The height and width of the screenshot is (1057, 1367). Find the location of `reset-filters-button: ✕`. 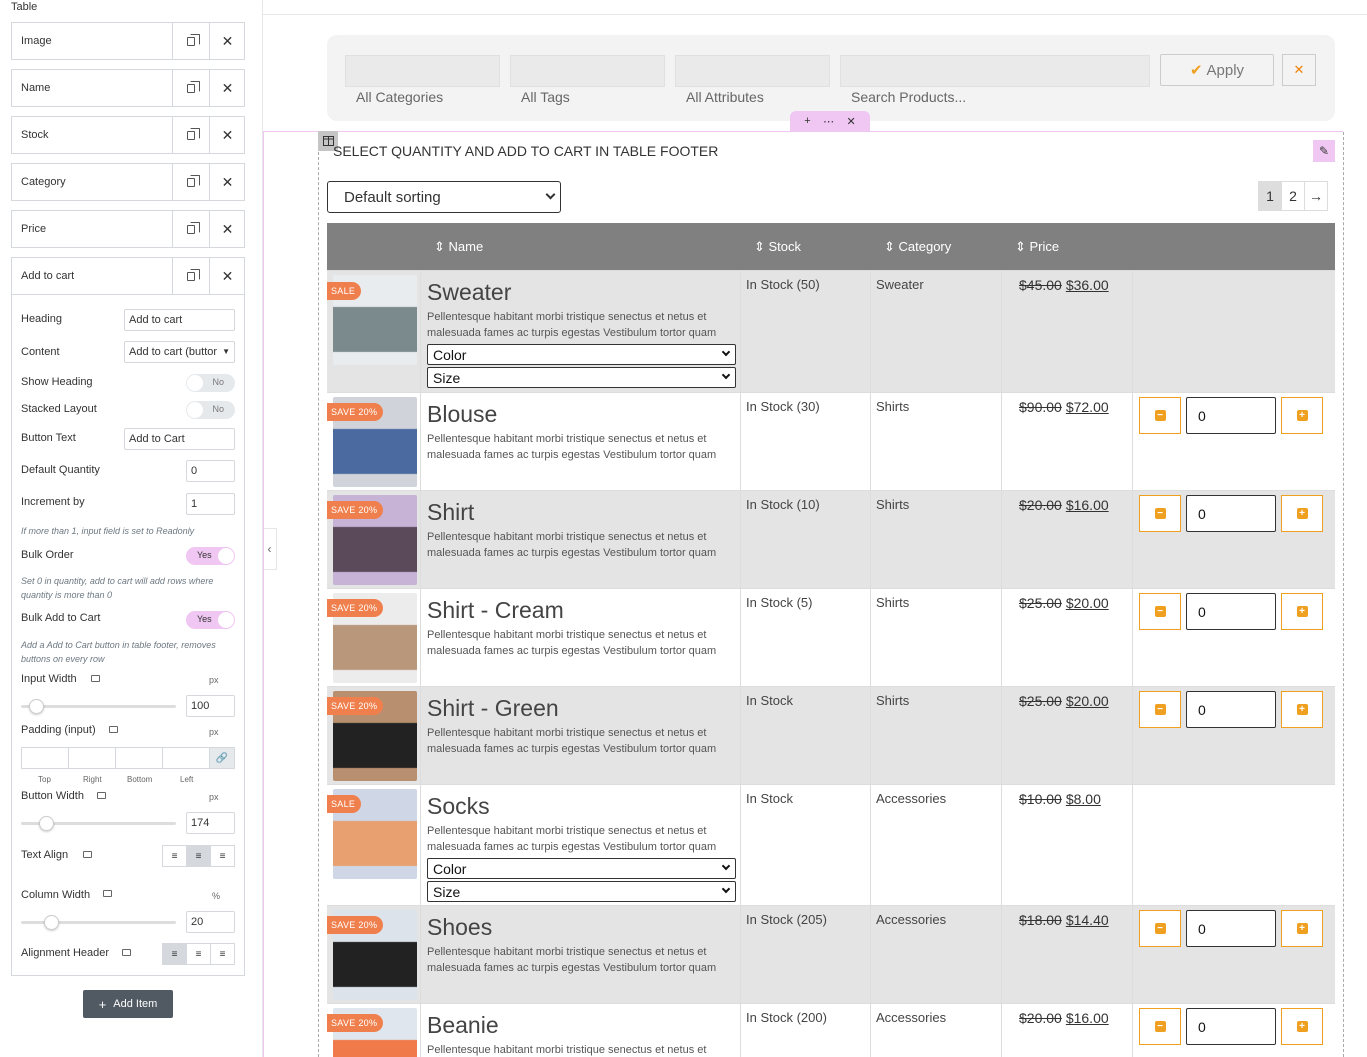

reset-filters-button: ✕ is located at coordinates (1299, 70).